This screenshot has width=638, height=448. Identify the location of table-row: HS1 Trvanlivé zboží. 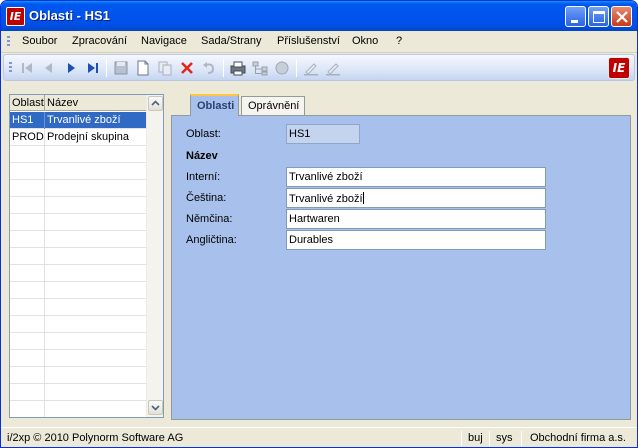
(78, 120).